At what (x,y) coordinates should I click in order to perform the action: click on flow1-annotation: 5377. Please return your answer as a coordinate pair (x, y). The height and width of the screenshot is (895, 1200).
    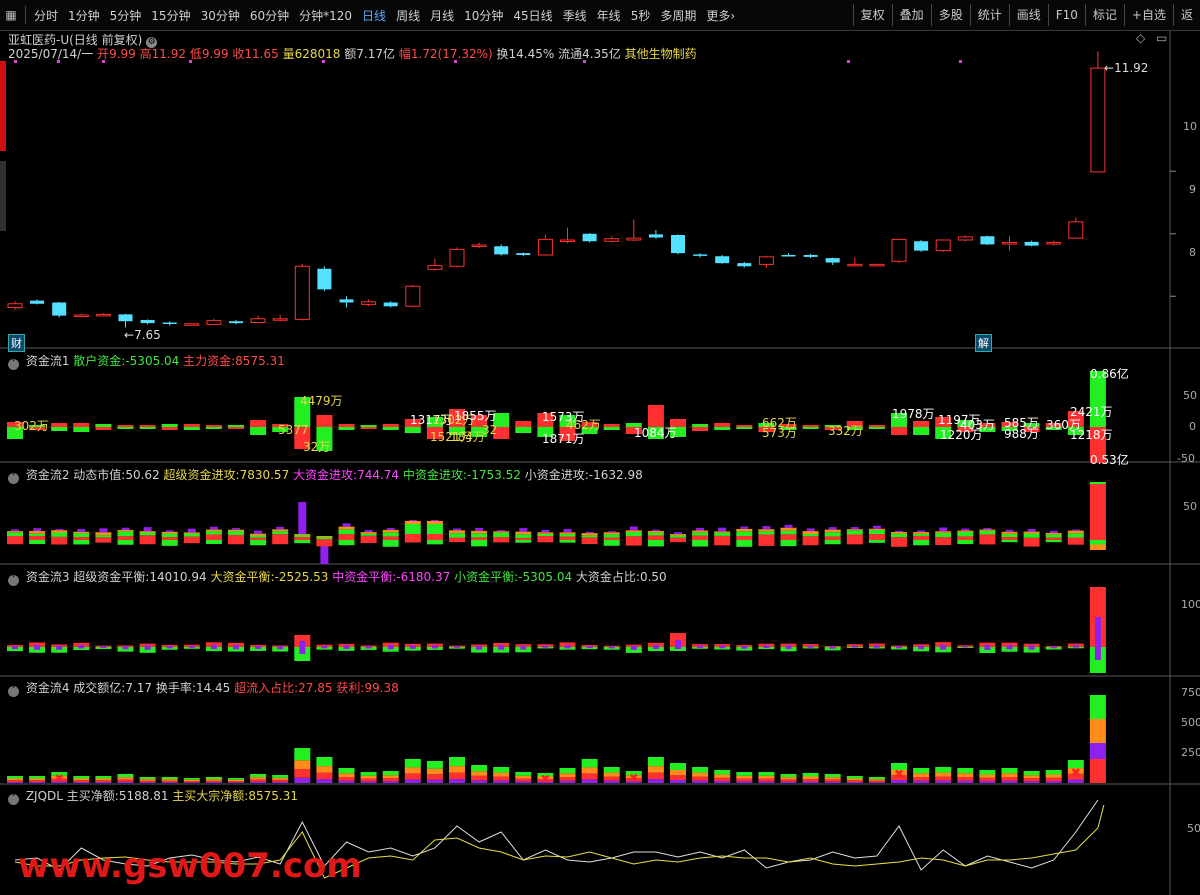
    Looking at the image, I should click on (293, 430).